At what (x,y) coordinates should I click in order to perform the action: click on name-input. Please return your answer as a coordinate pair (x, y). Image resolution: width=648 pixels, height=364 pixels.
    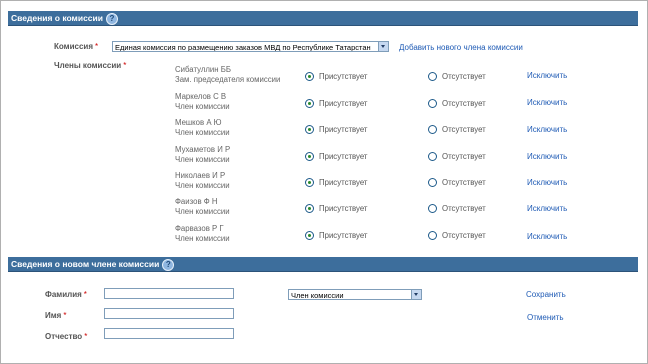
    Looking at the image, I should click on (169, 313).